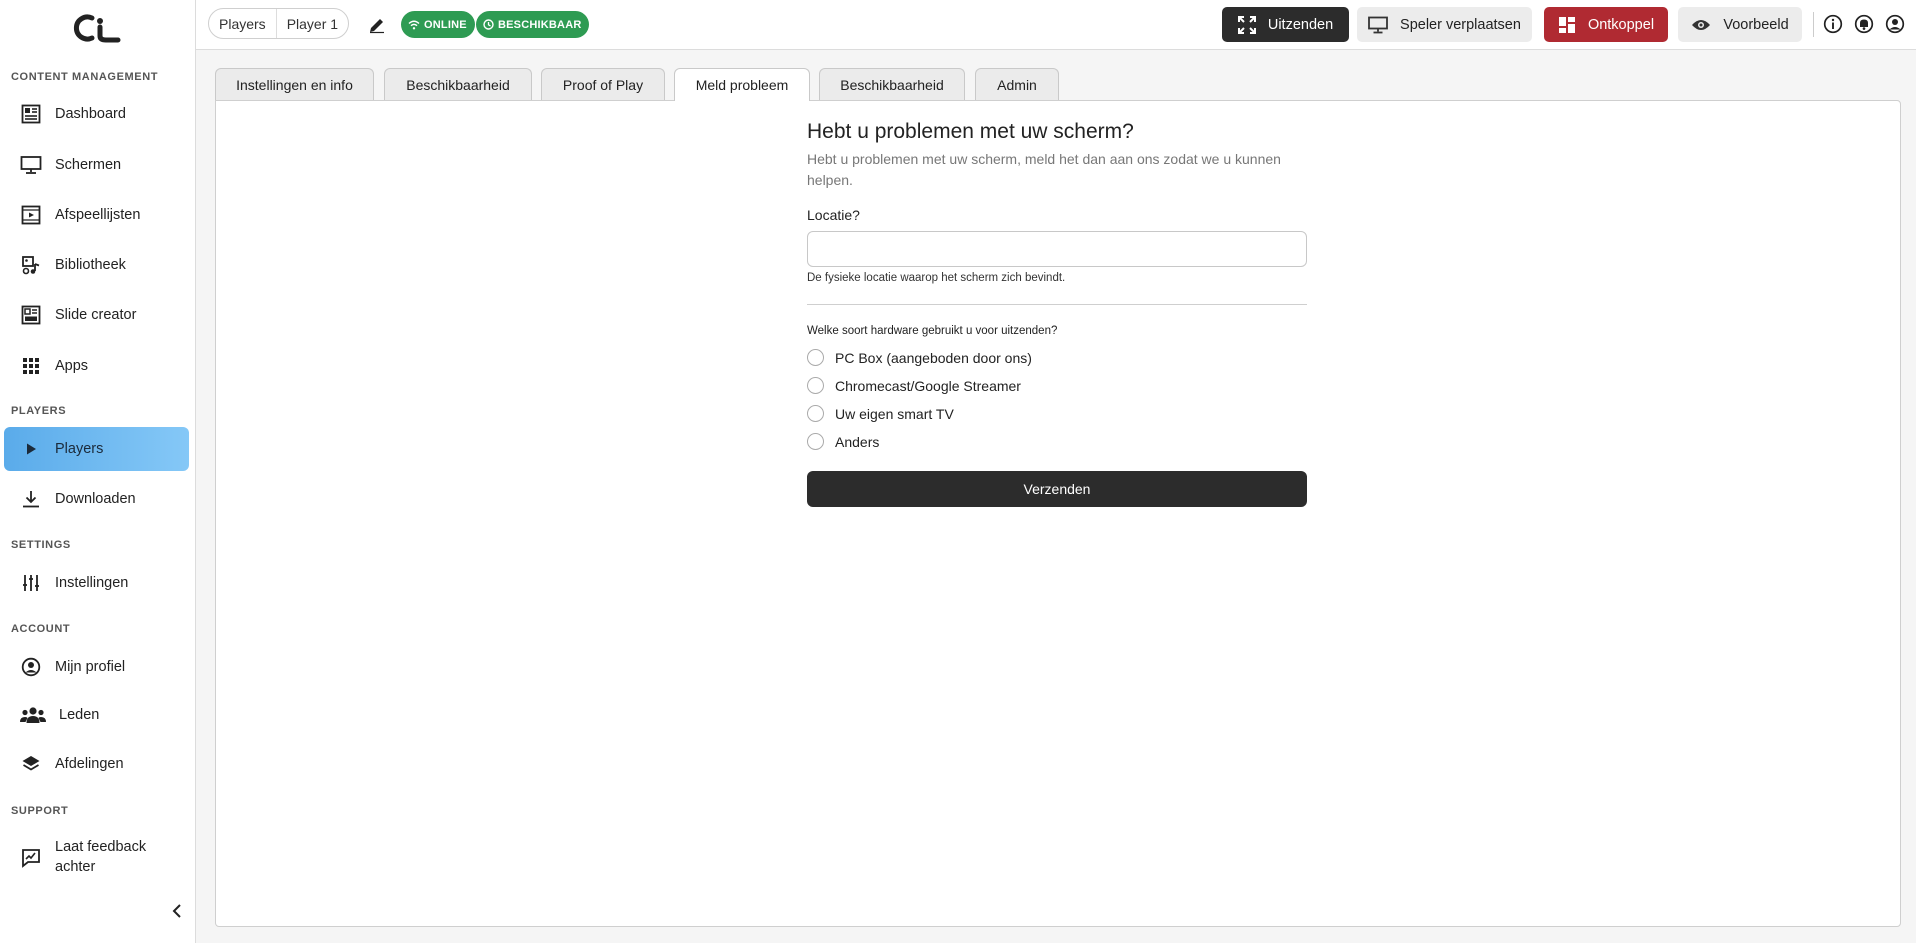 The height and width of the screenshot is (943, 1916). I want to click on submit-button: Verzenden, so click(1057, 489).